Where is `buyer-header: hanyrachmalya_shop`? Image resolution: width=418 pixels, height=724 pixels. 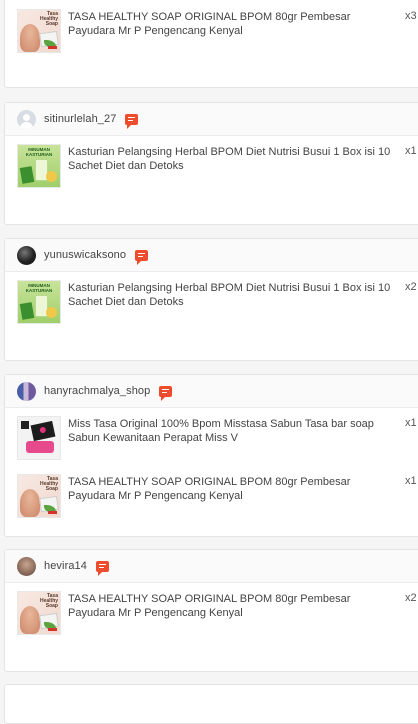 buyer-header: hanyrachmalya_shop is located at coordinates (211, 391).